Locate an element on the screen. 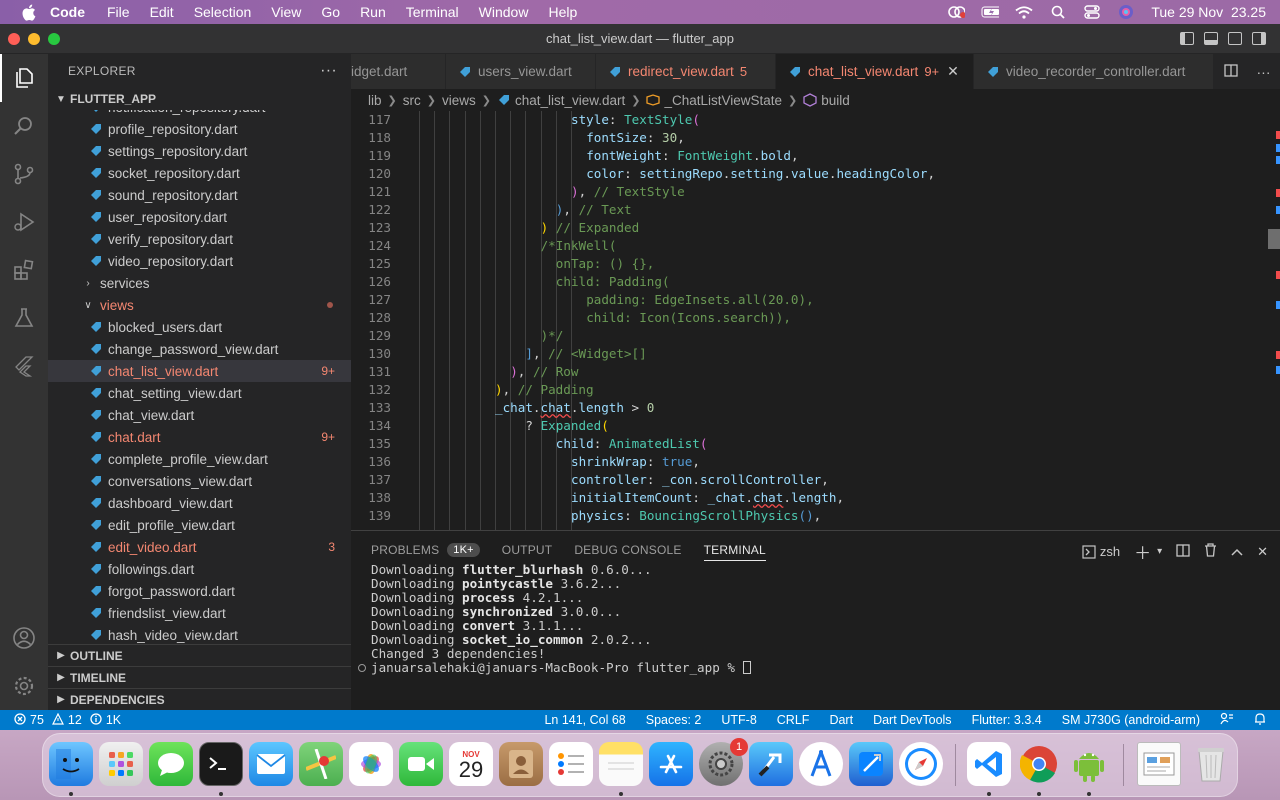  menu-window: Window is located at coordinates (504, 12).